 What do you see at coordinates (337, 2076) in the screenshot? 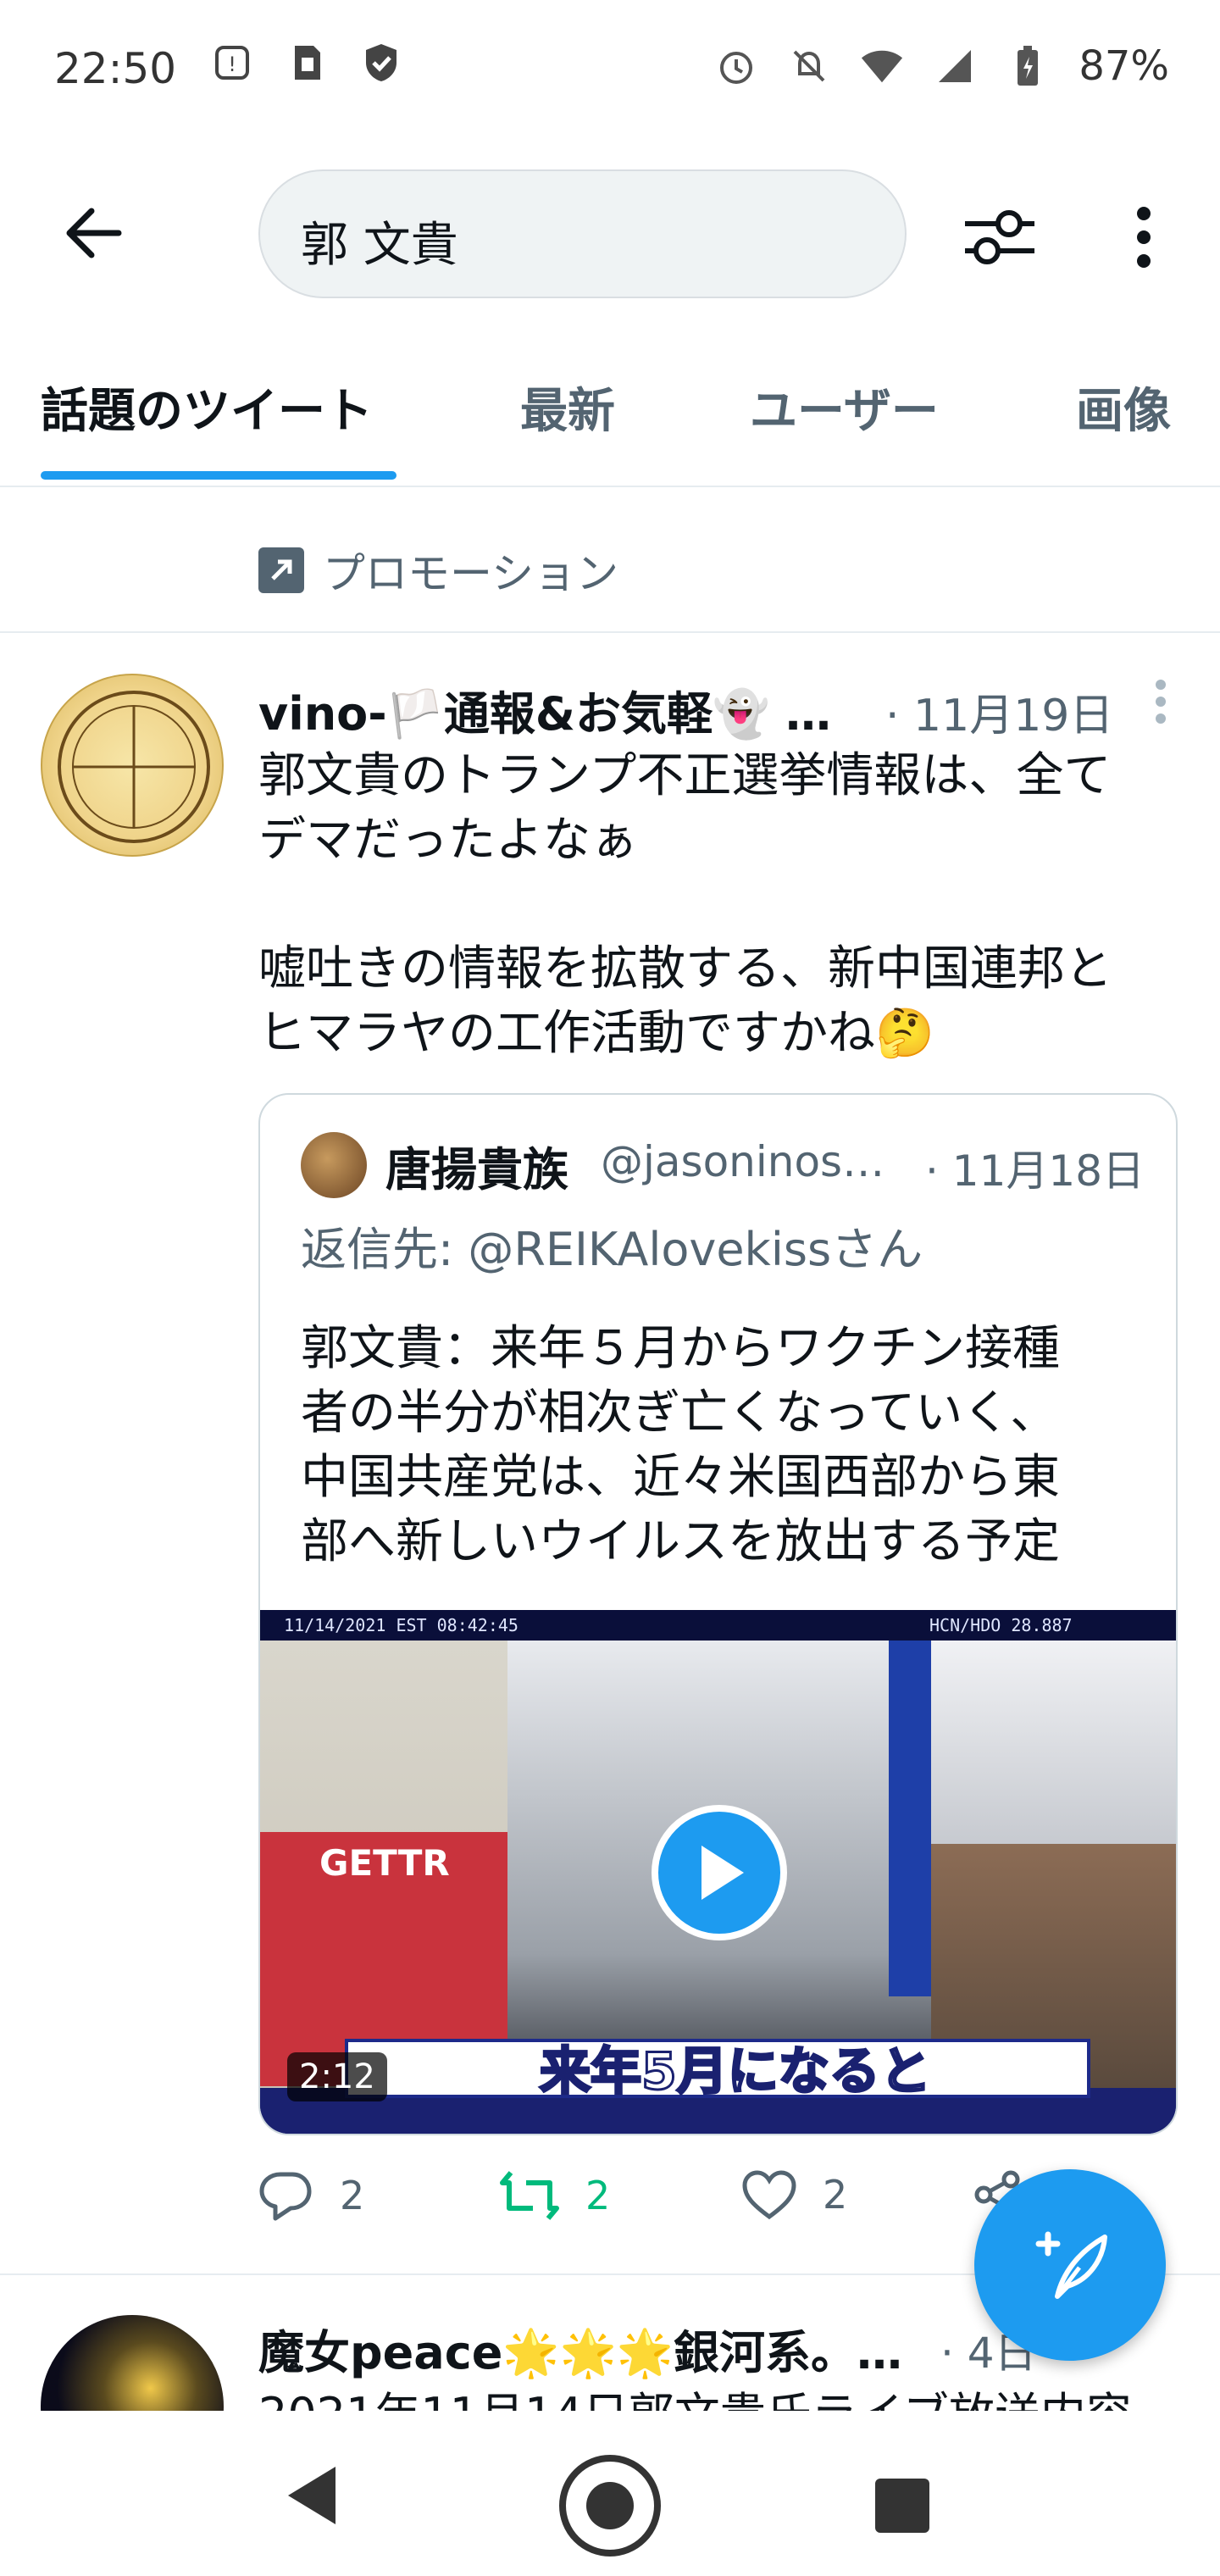
I see `video-duration: 2:12` at bounding box center [337, 2076].